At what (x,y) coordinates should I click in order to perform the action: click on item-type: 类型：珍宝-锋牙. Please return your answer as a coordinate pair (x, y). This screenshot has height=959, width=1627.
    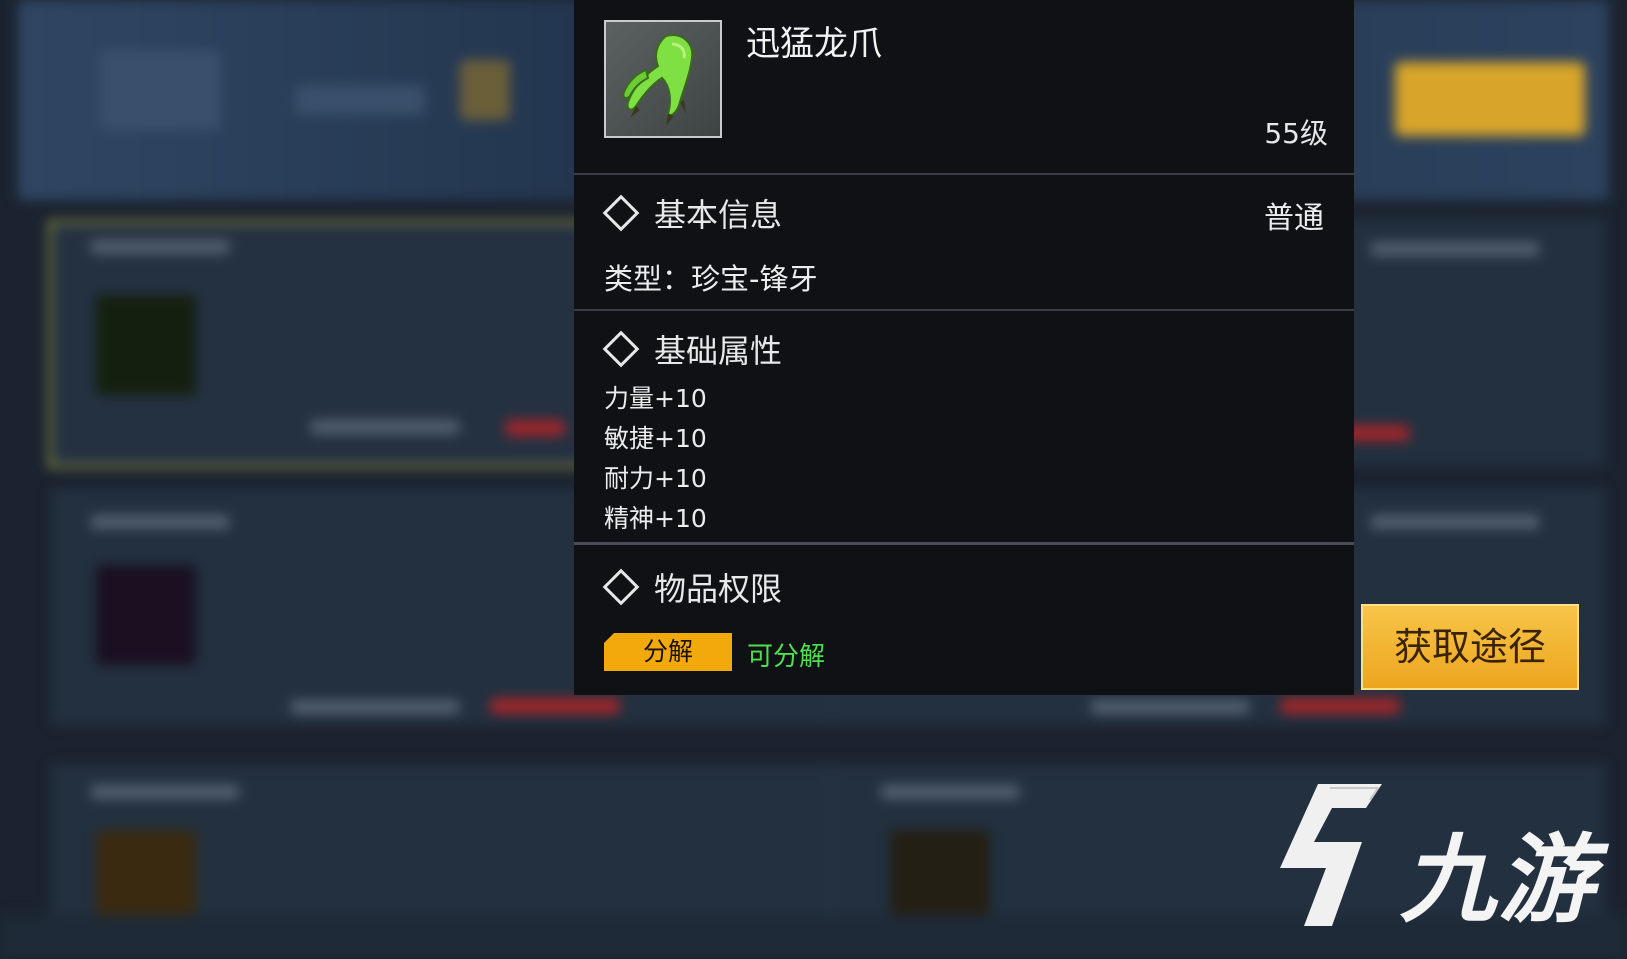
    Looking at the image, I should click on (711, 279).